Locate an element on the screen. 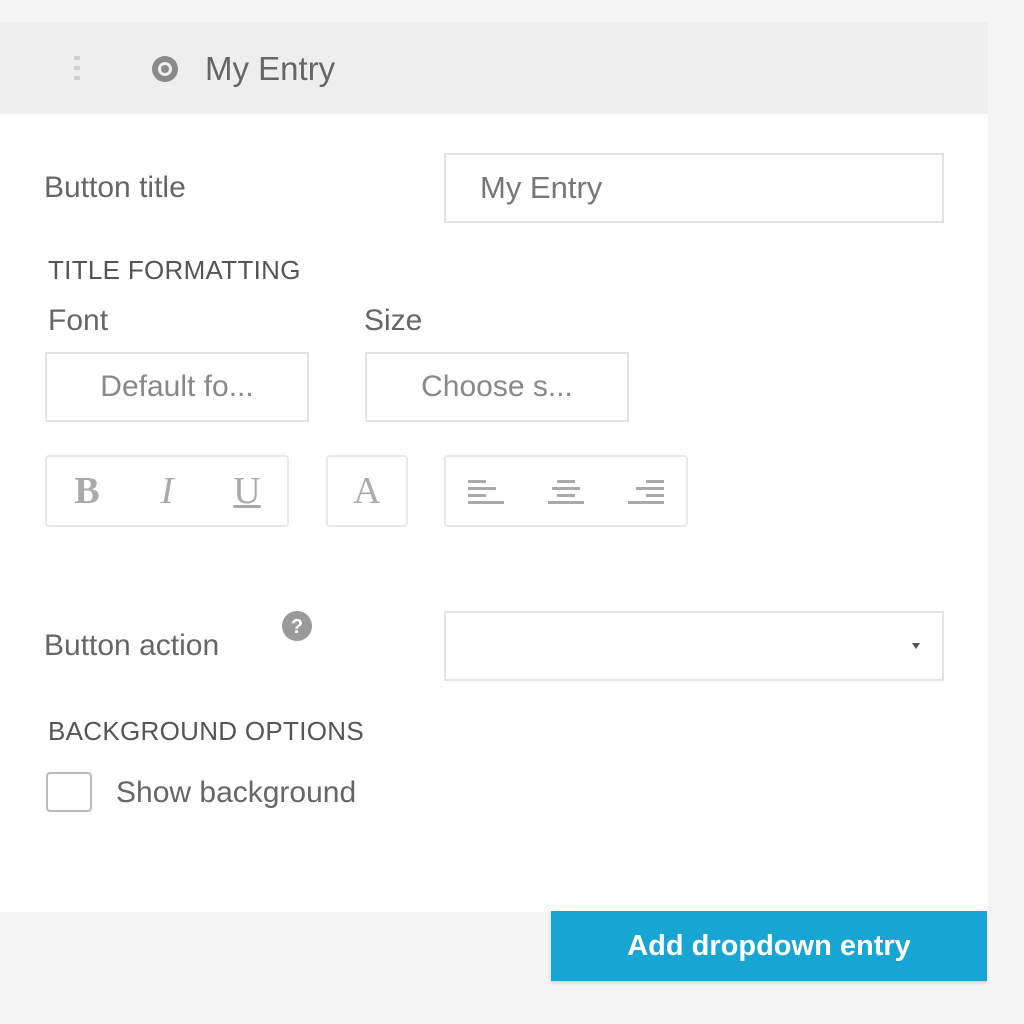 The height and width of the screenshot is (1024, 1024). text-color-group: A is located at coordinates (367, 491).